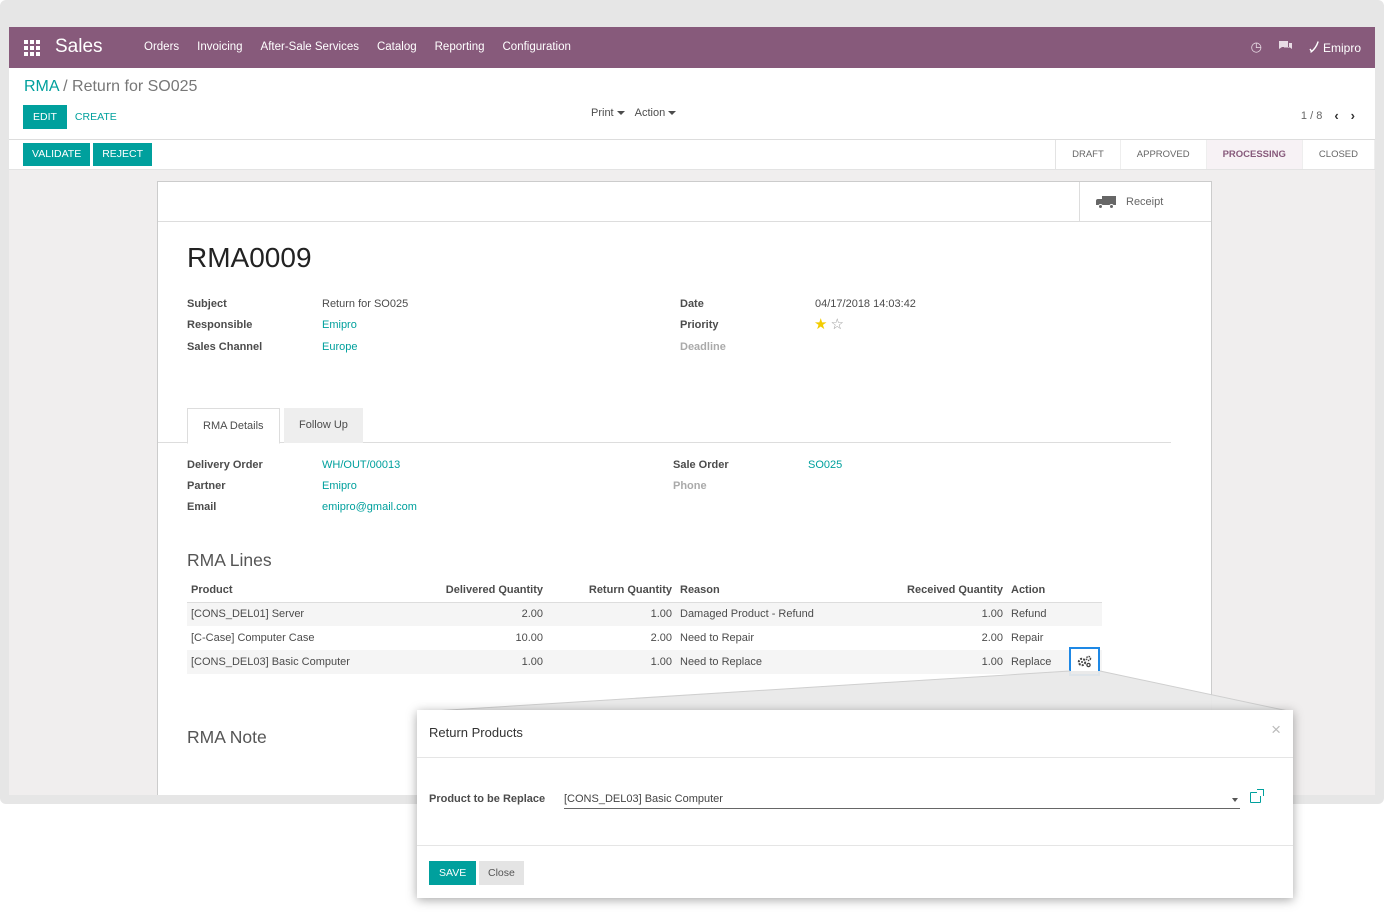  What do you see at coordinates (699, 325) in the screenshot?
I see `priority-label: Priority` at bounding box center [699, 325].